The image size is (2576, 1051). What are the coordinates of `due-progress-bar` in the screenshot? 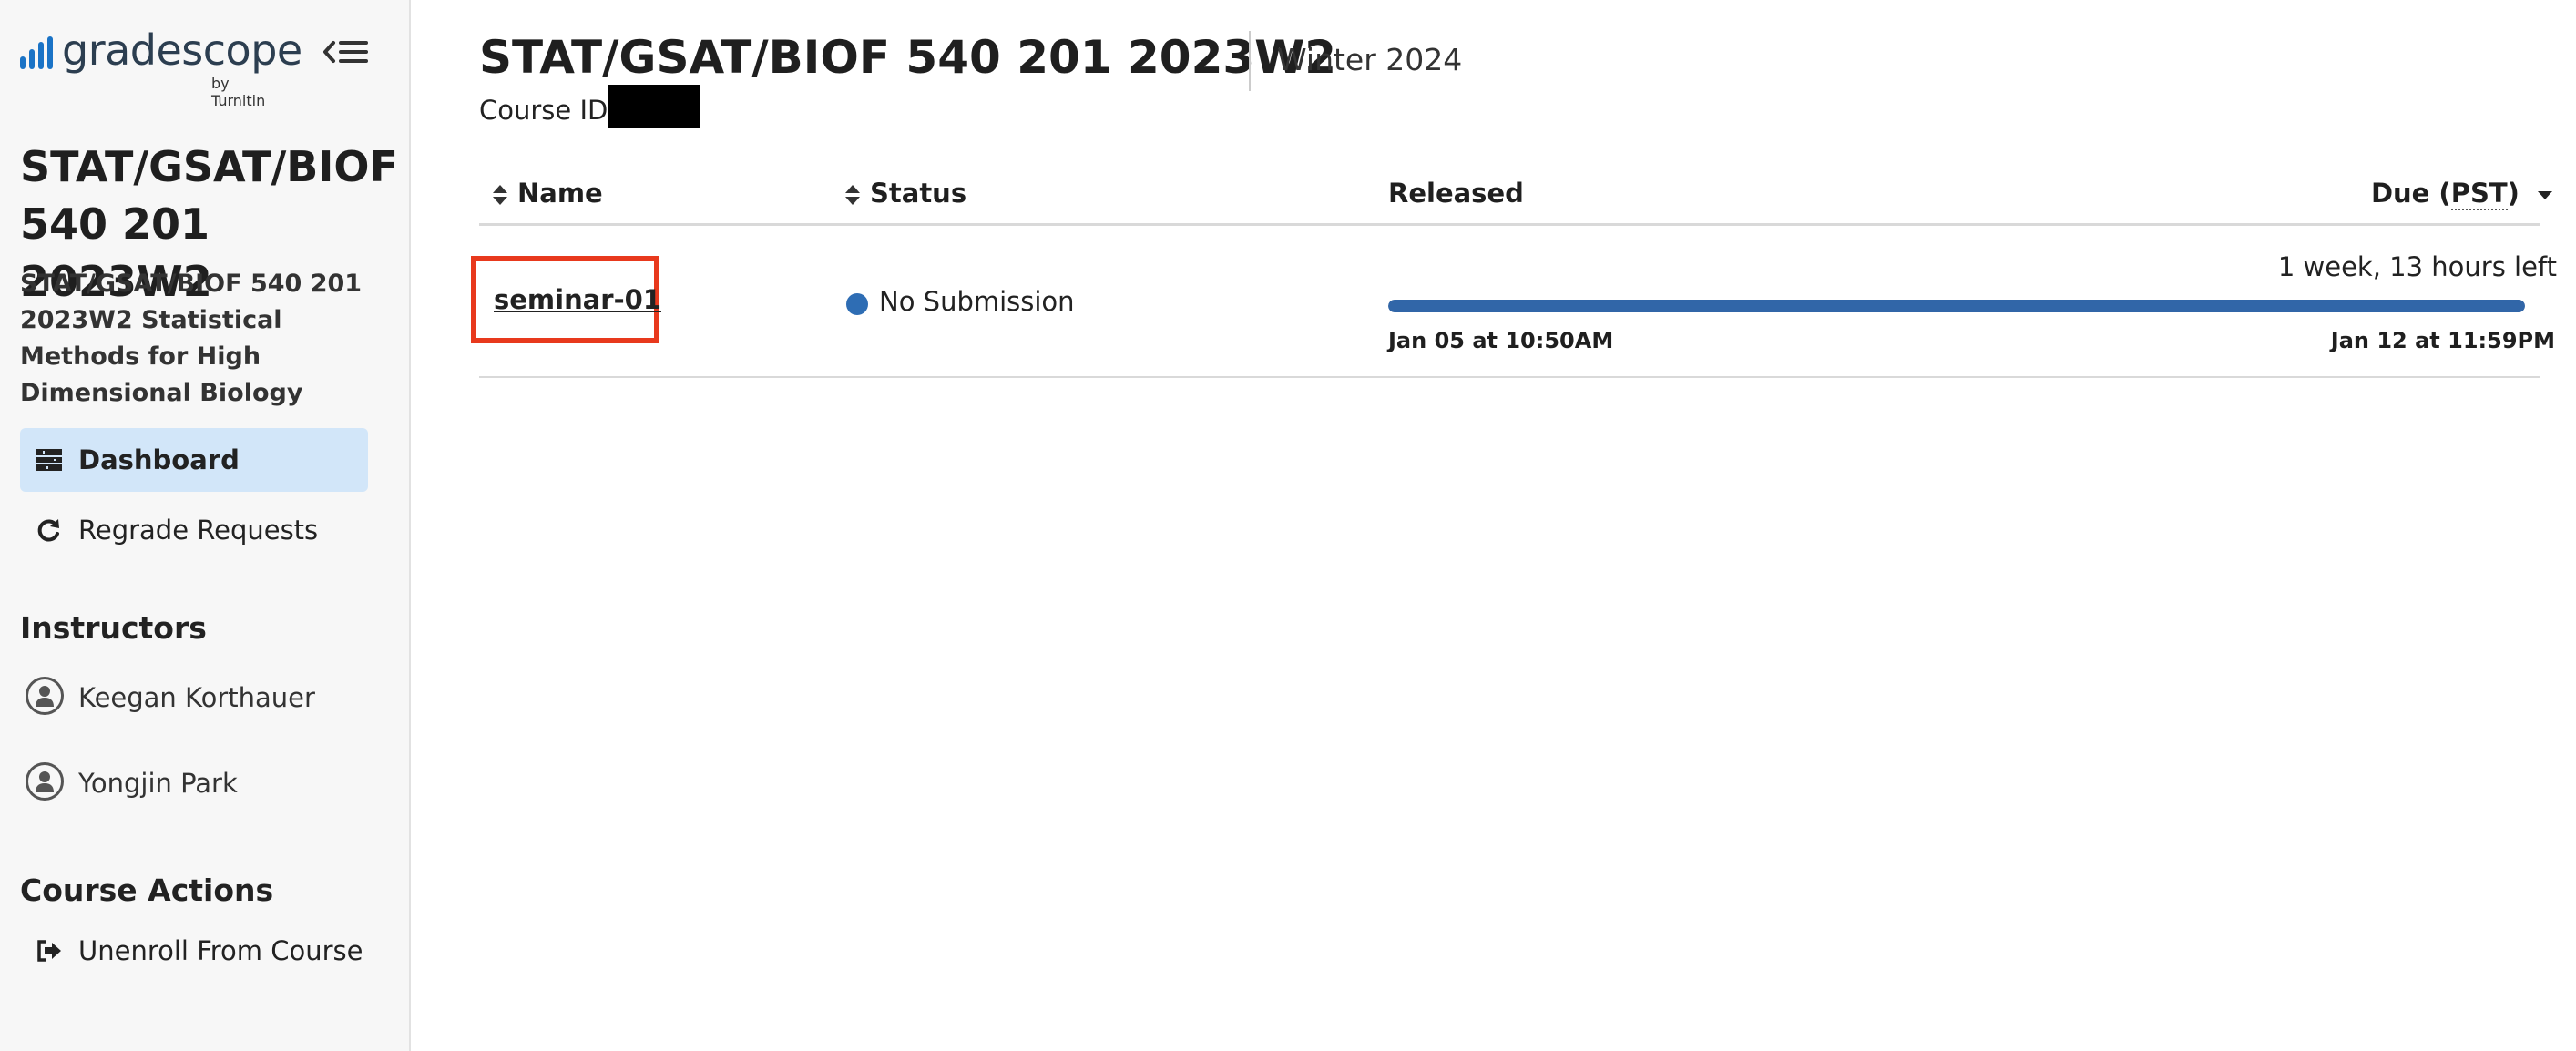 It's located at (1957, 306).